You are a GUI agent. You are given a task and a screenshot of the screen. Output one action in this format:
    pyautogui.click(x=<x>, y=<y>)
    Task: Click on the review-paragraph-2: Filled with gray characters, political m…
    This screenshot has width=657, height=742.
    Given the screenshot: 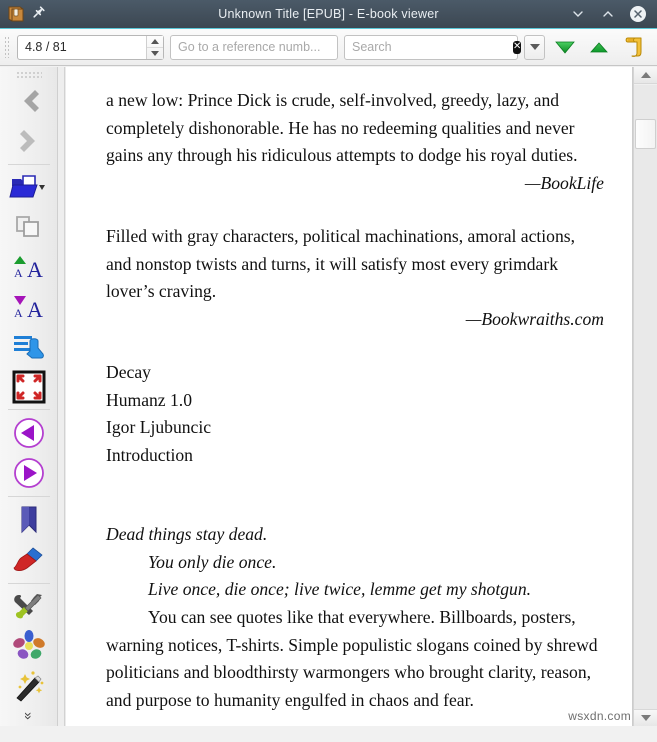 What is the action you would take?
    pyautogui.click(x=355, y=264)
    